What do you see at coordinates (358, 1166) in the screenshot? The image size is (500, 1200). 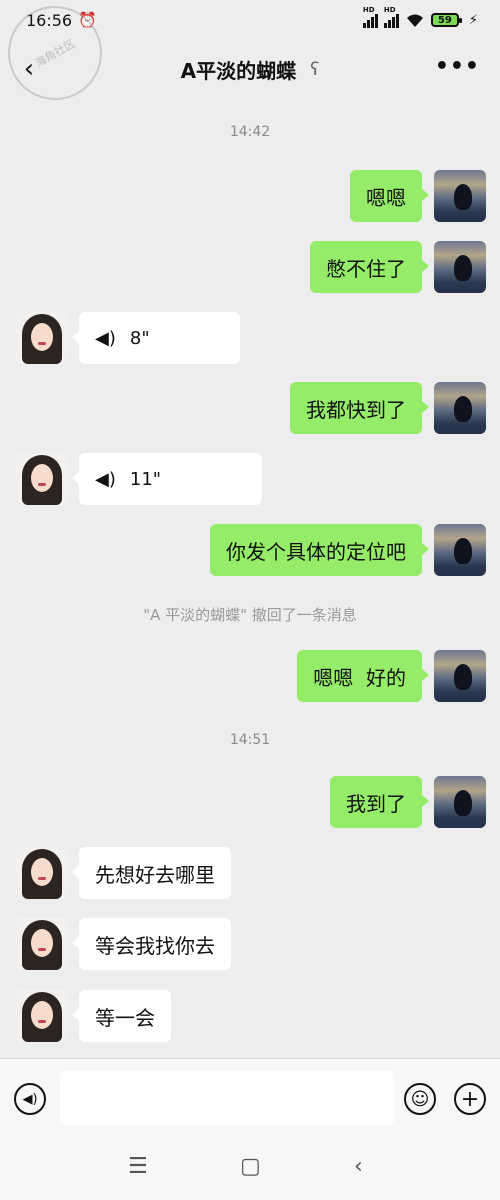 I see `back-icon: ‹` at bounding box center [358, 1166].